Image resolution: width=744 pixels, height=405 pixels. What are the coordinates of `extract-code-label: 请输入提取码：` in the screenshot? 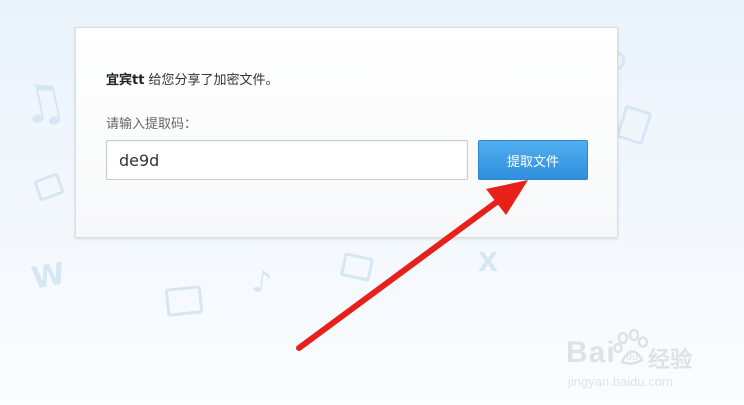 It's located at (152, 124).